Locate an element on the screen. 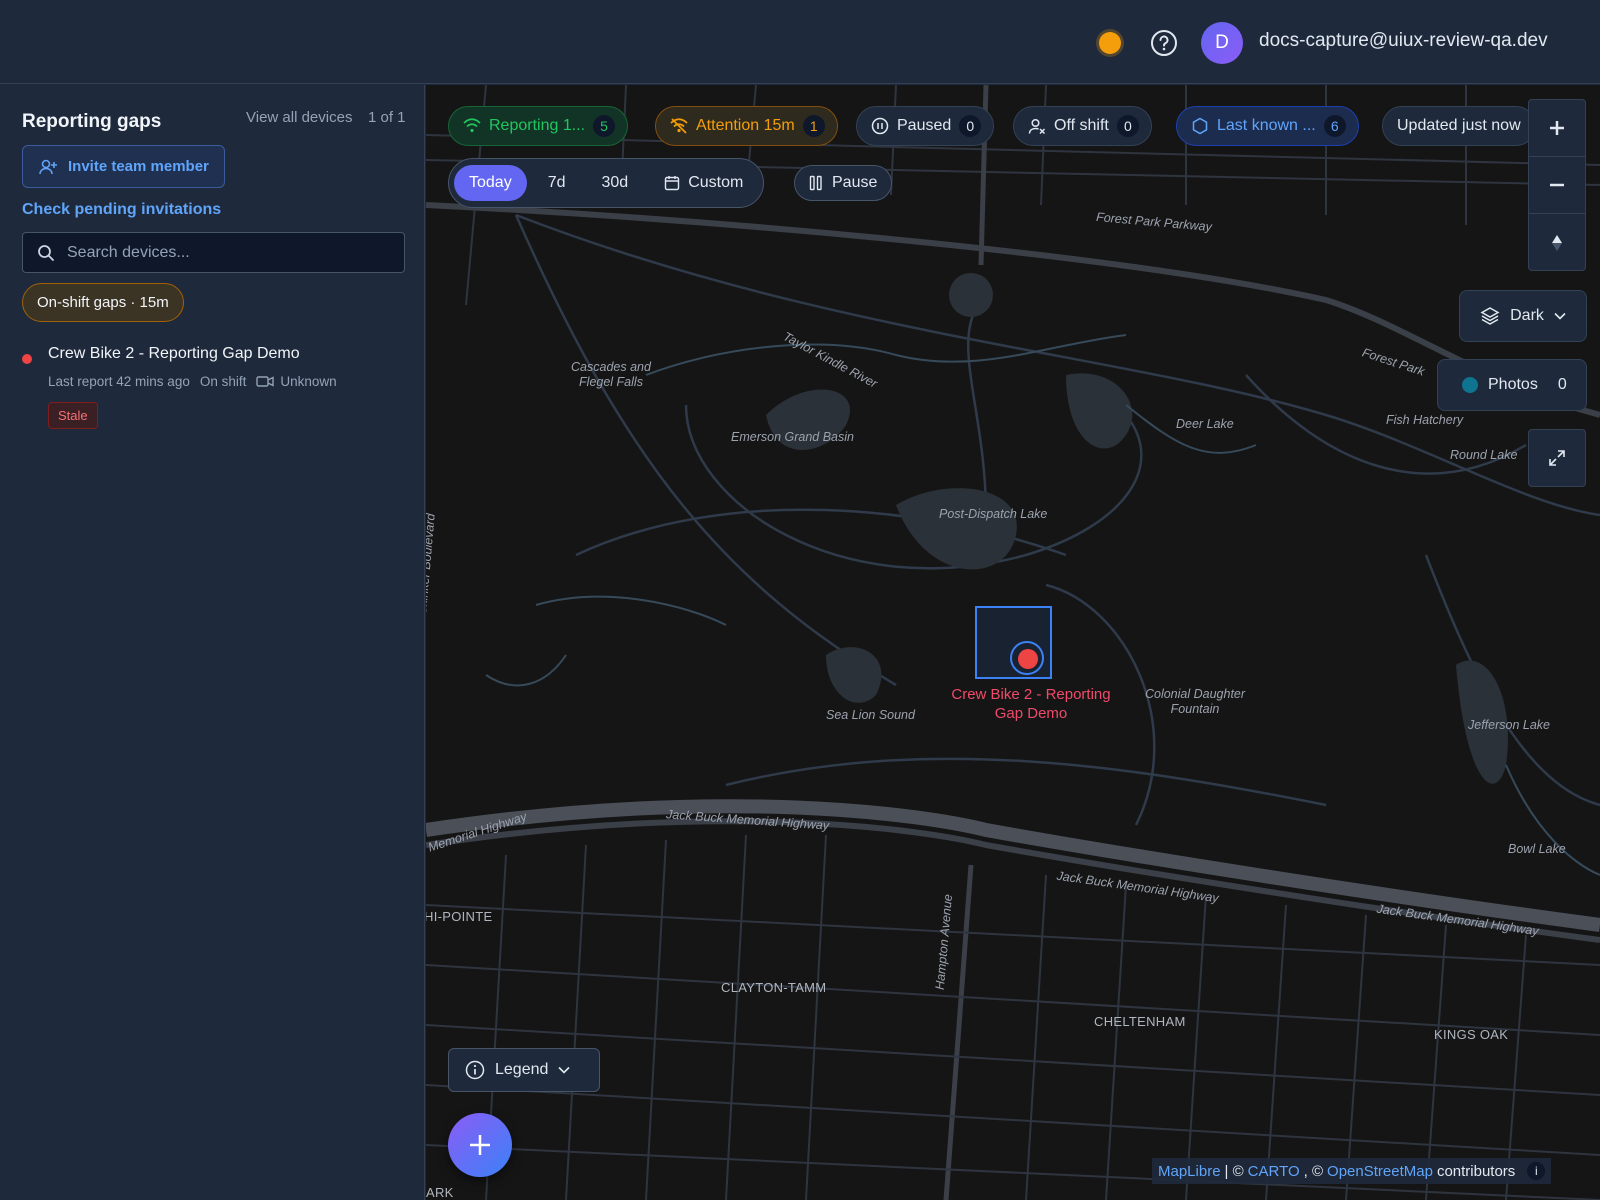  zoom-in-button is located at coordinates (1557, 128).